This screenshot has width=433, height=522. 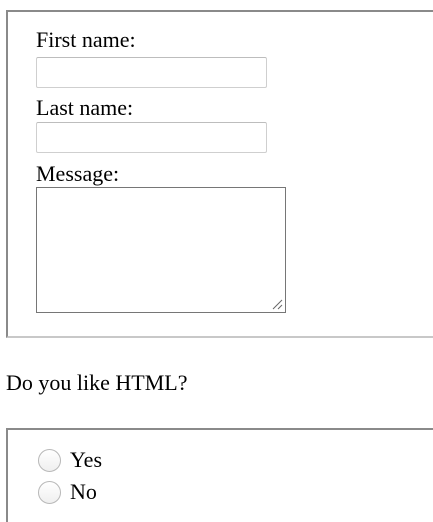 I want to click on message-textarea, so click(x=161, y=250).